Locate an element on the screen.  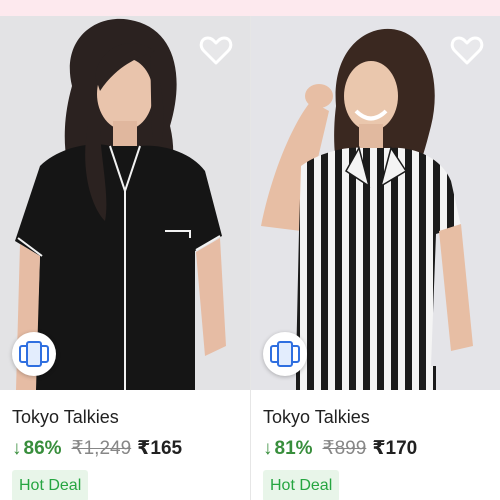
selling-price: ₹170 is located at coordinates (395, 448).